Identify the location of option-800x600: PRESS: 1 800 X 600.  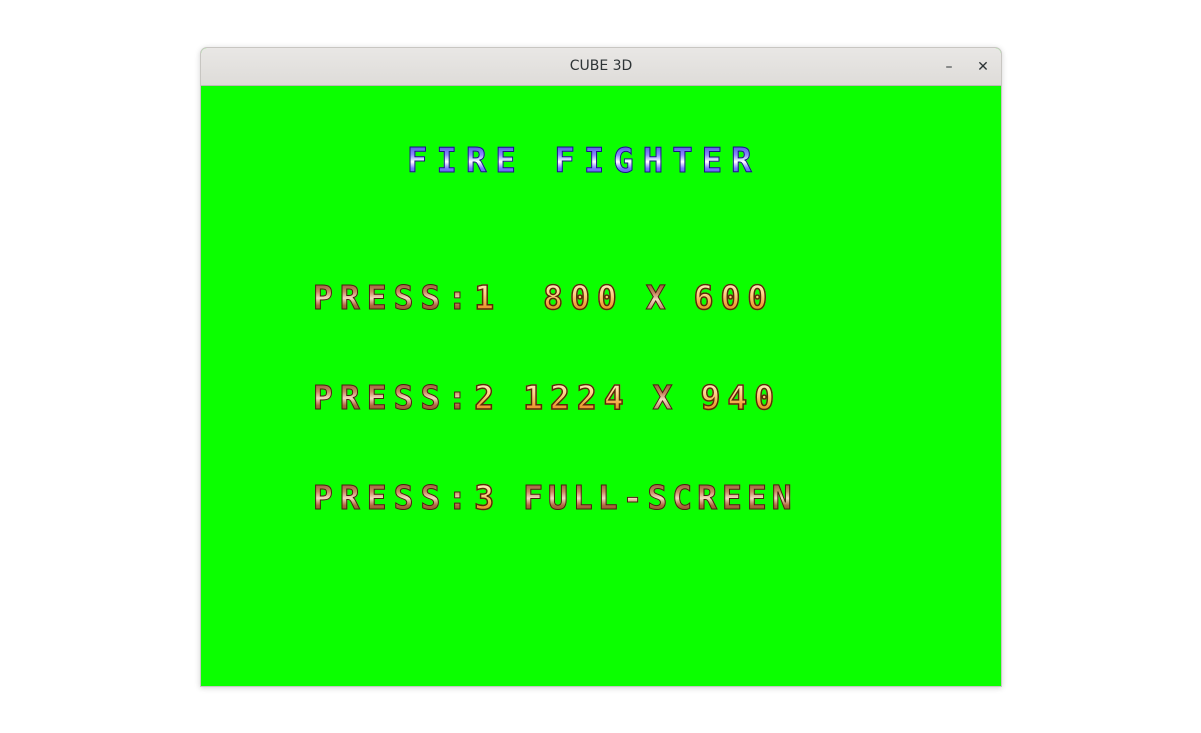
(543, 297).